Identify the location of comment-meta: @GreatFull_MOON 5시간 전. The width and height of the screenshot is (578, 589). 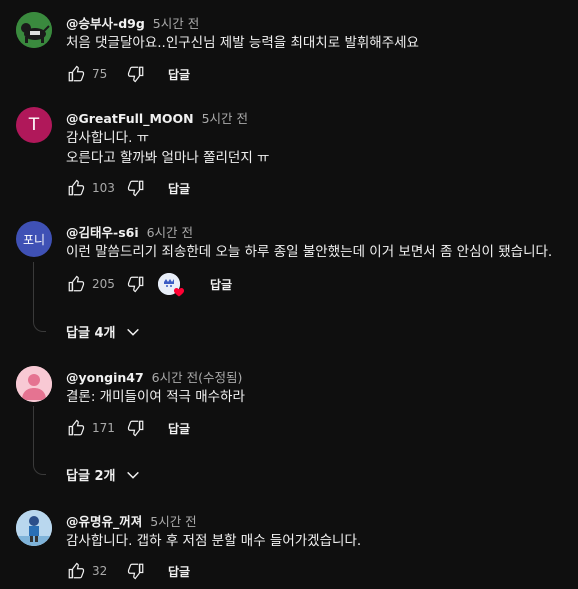
(157, 117).